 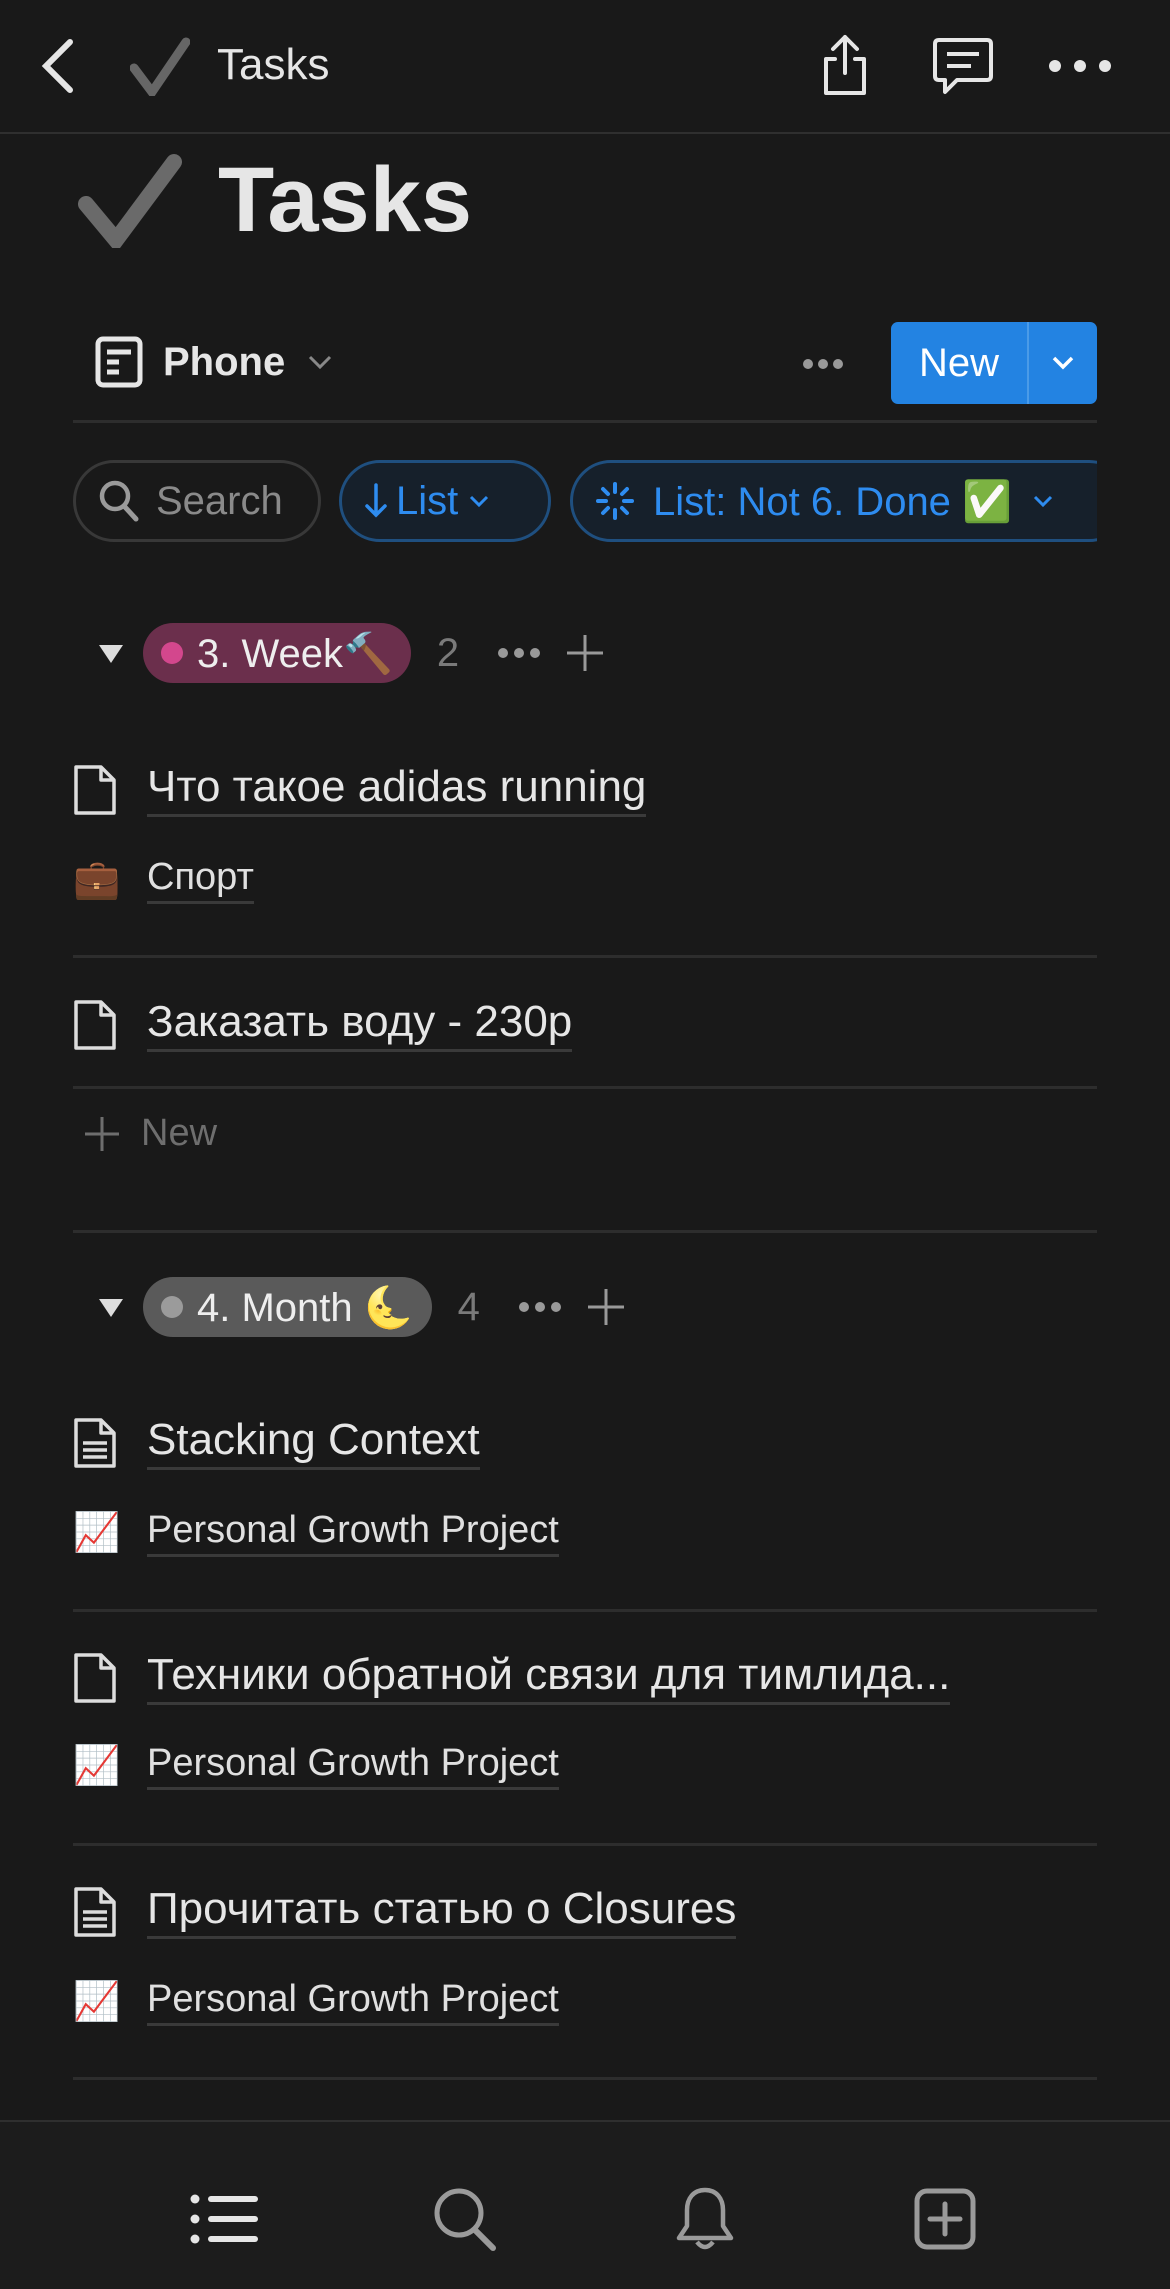 What do you see at coordinates (295, 653) in the screenshot?
I see `group-label: 3. Week🔨` at bounding box center [295, 653].